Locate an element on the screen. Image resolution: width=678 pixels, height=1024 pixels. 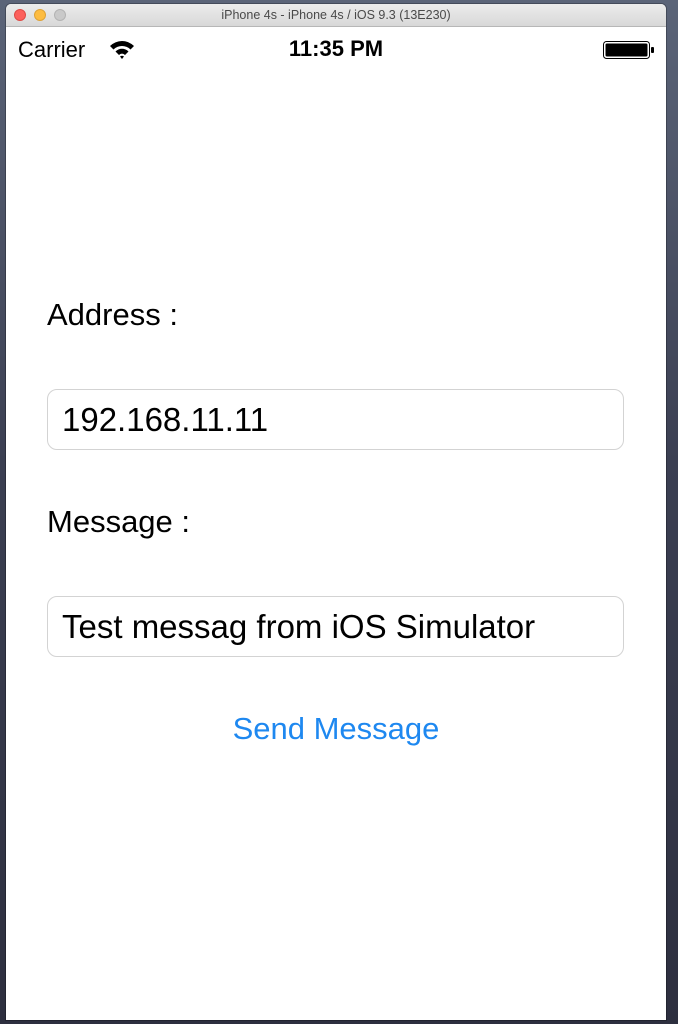
message-field is located at coordinates (335, 626).